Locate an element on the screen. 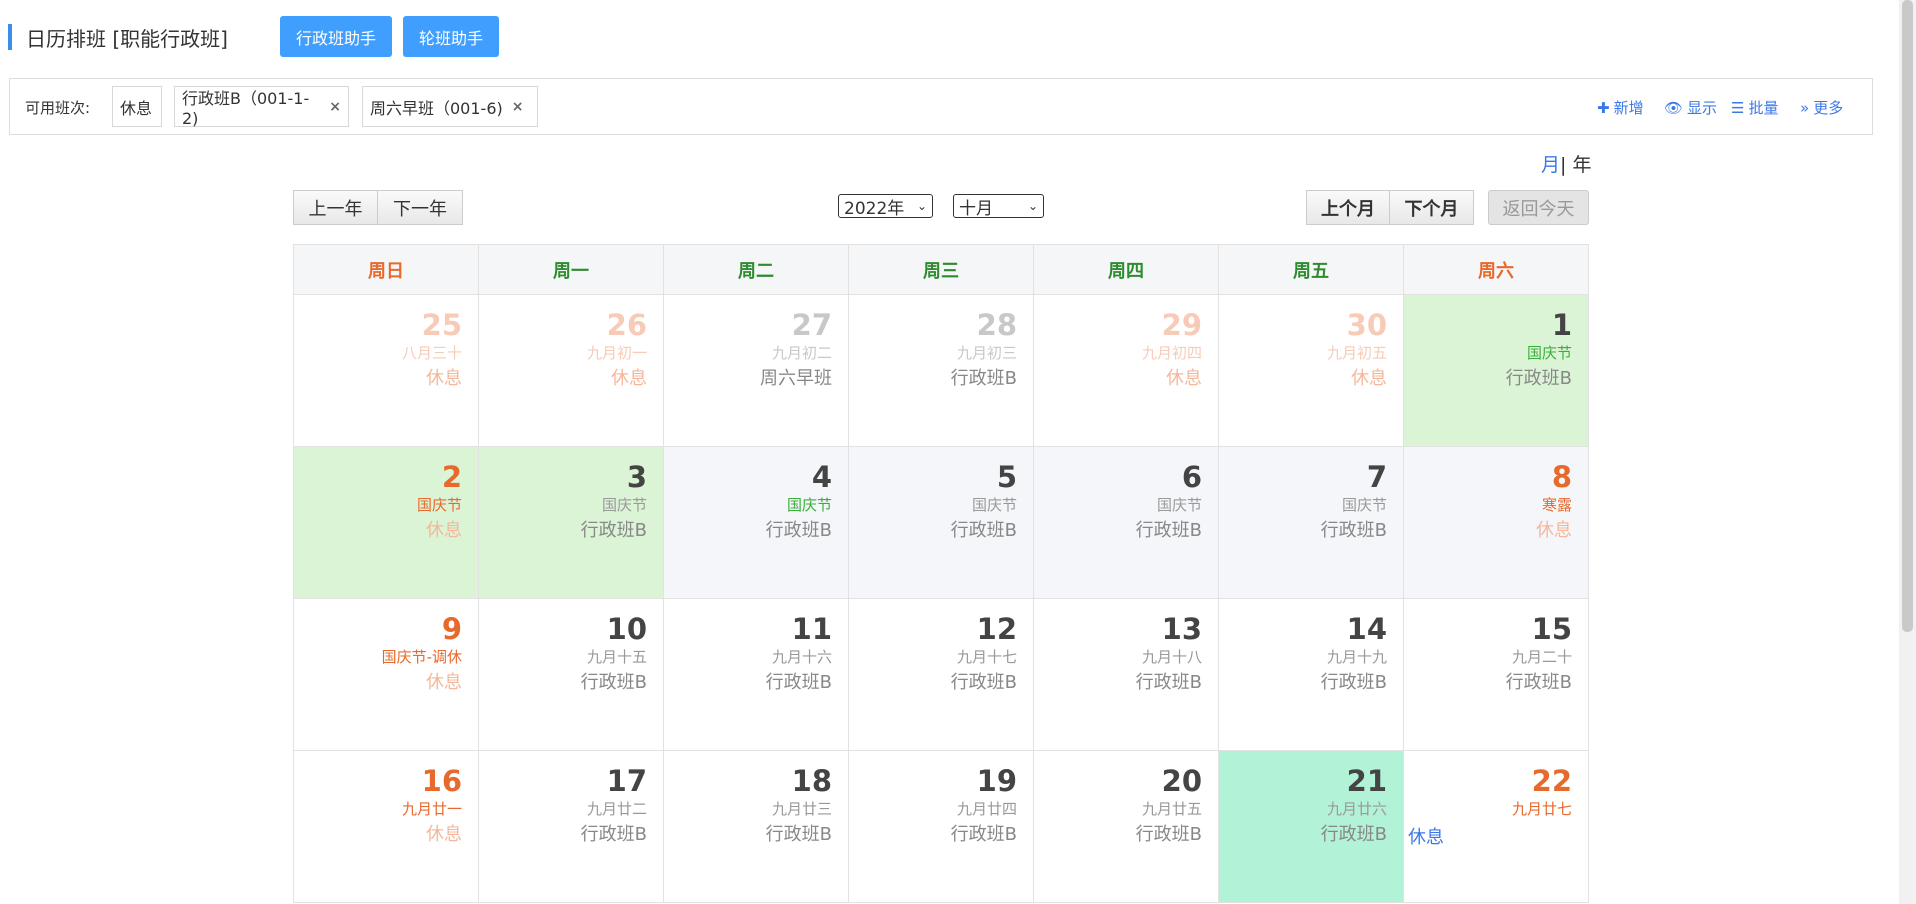 This screenshot has height=904, width=1916. more-button: » 更多 is located at coordinates (1821, 107).